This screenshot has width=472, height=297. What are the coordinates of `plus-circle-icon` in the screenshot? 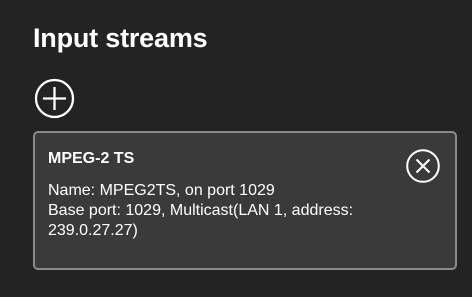 It's located at (54, 98).